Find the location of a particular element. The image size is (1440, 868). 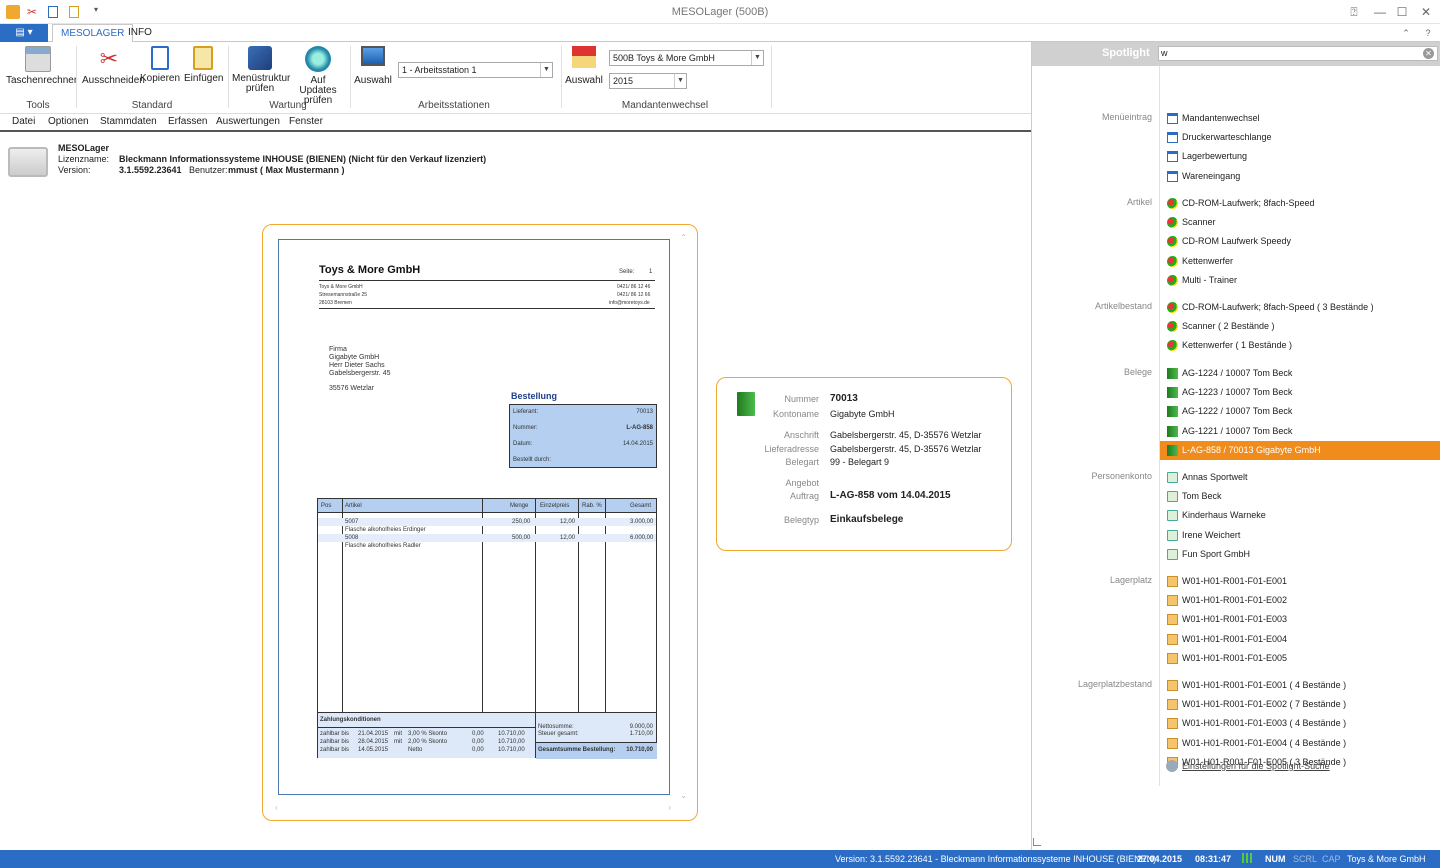

scroll-down-icon: ⌄ is located at coordinates (683, 795).